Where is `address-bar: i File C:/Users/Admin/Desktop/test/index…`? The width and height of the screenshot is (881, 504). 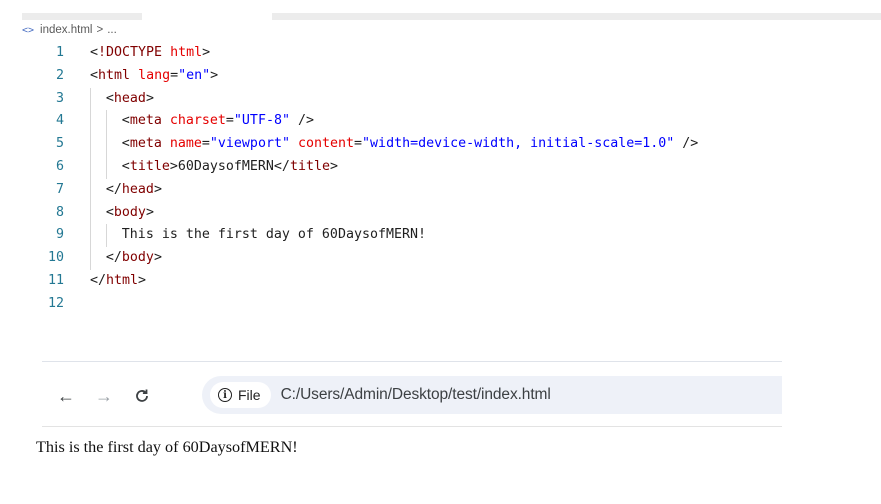 address-bar: i File C:/Users/Admin/Desktop/test/index… is located at coordinates (492, 395).